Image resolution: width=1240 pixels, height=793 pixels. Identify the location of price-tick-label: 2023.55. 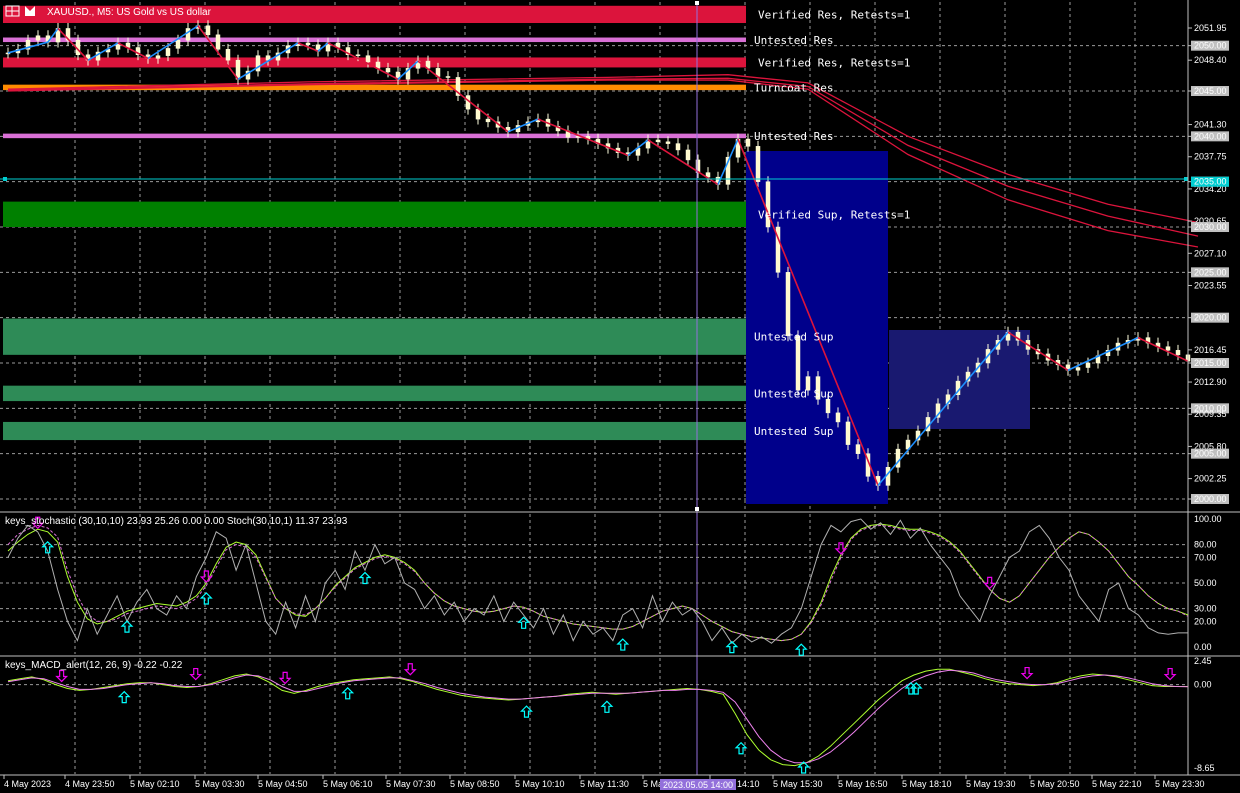
(1210, 285).